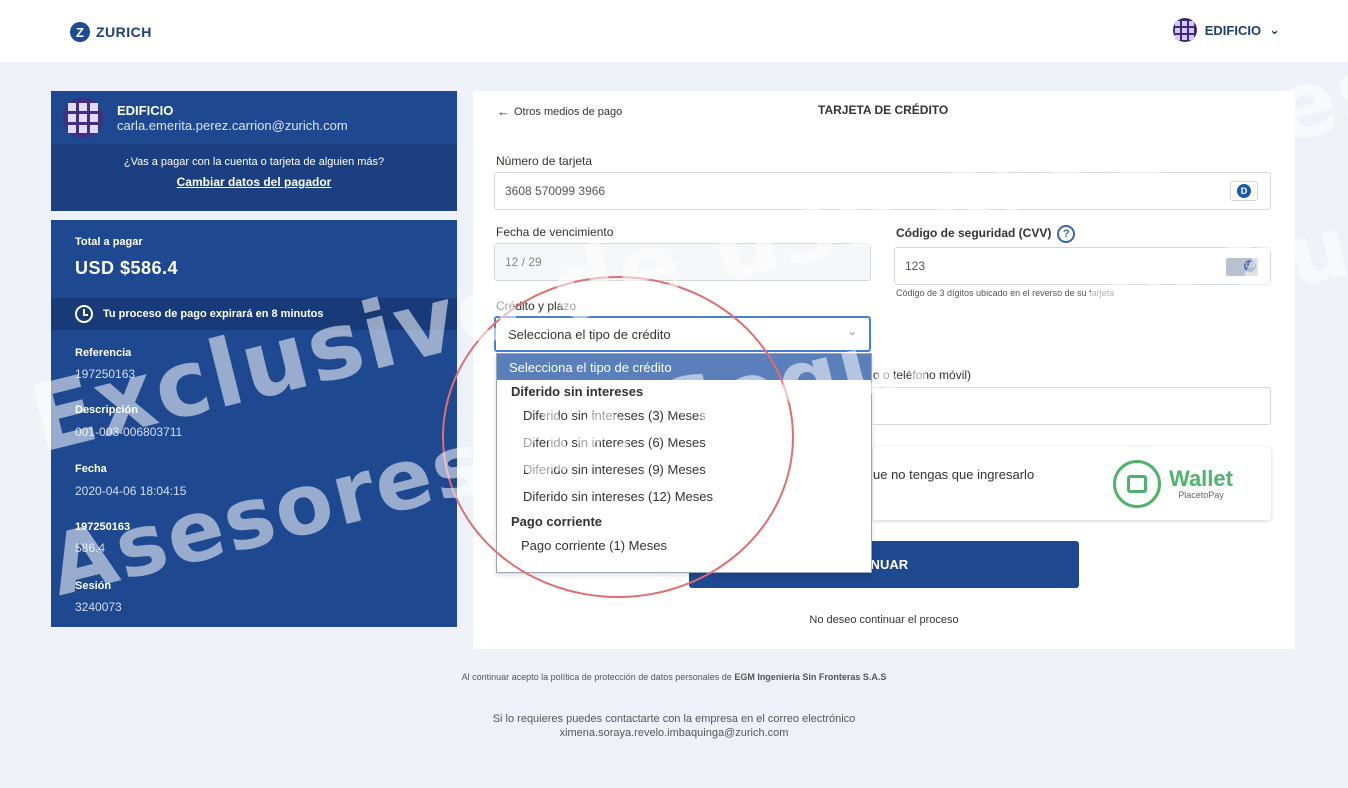 Image resolution: width=1348 pixels, height=788 pixels. I want to click on expiry-input: 12 / 29, so click(682, 262).